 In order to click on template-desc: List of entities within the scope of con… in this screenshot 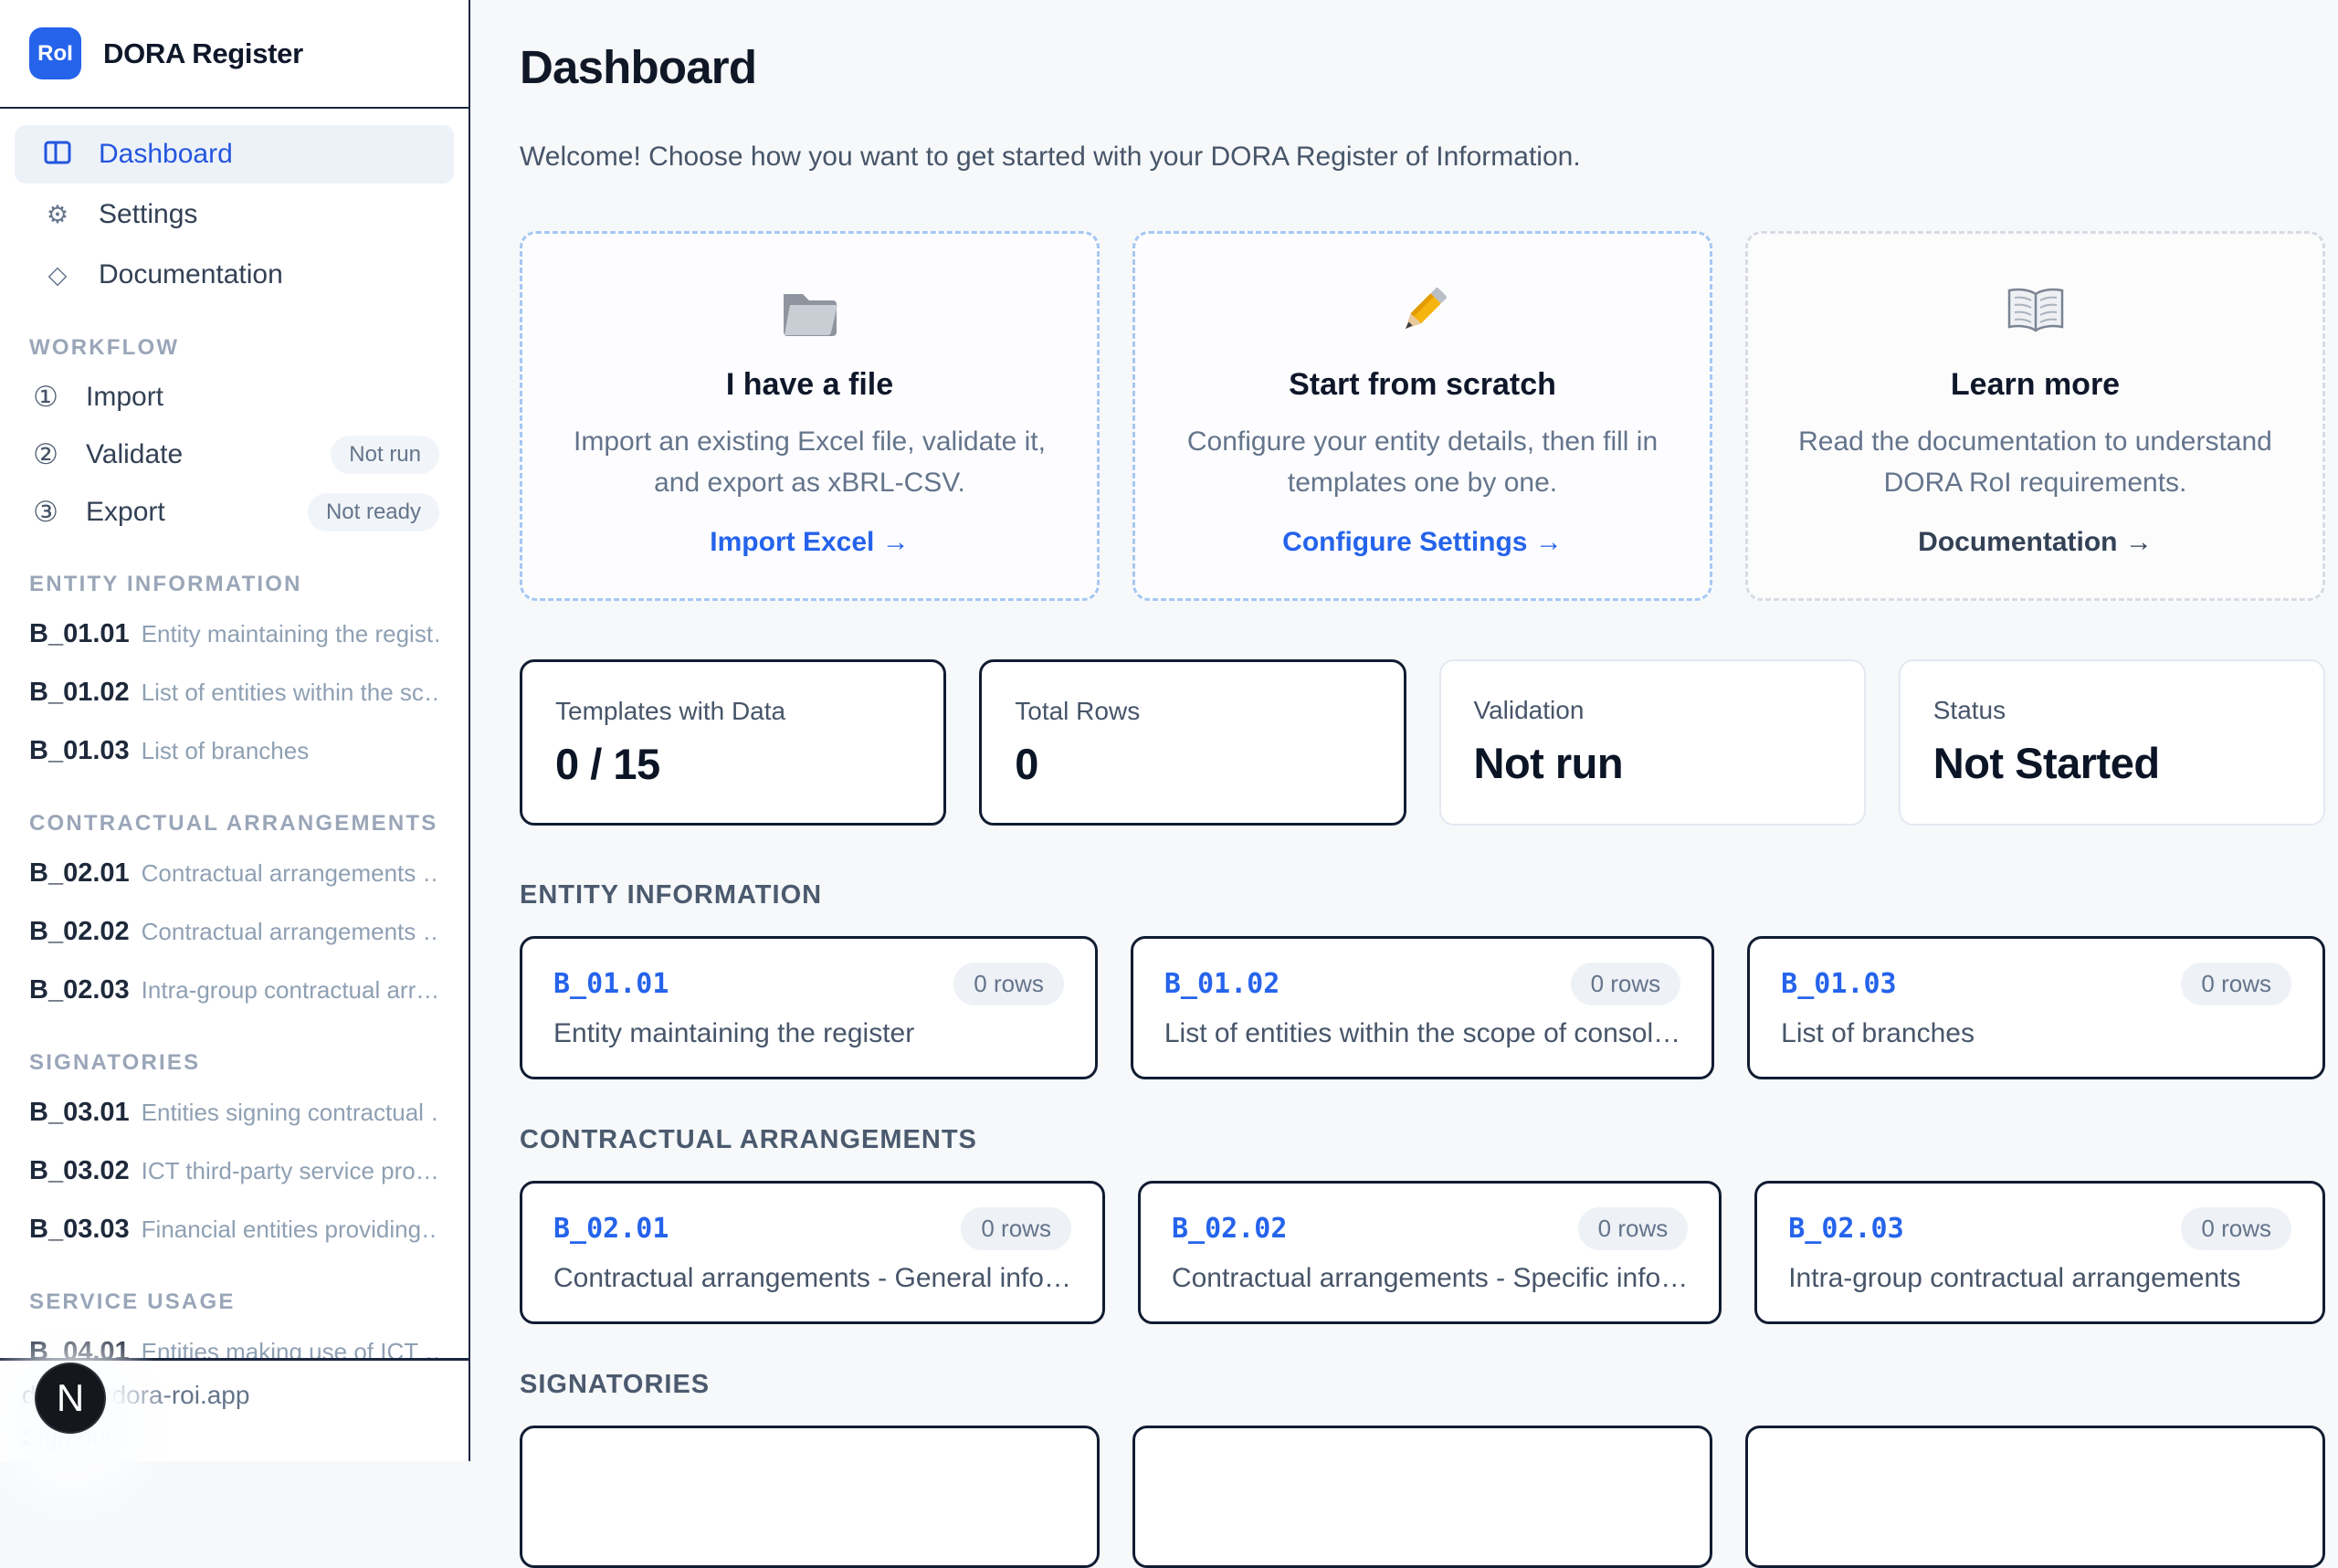, I will do `click(1423, 1032)`.